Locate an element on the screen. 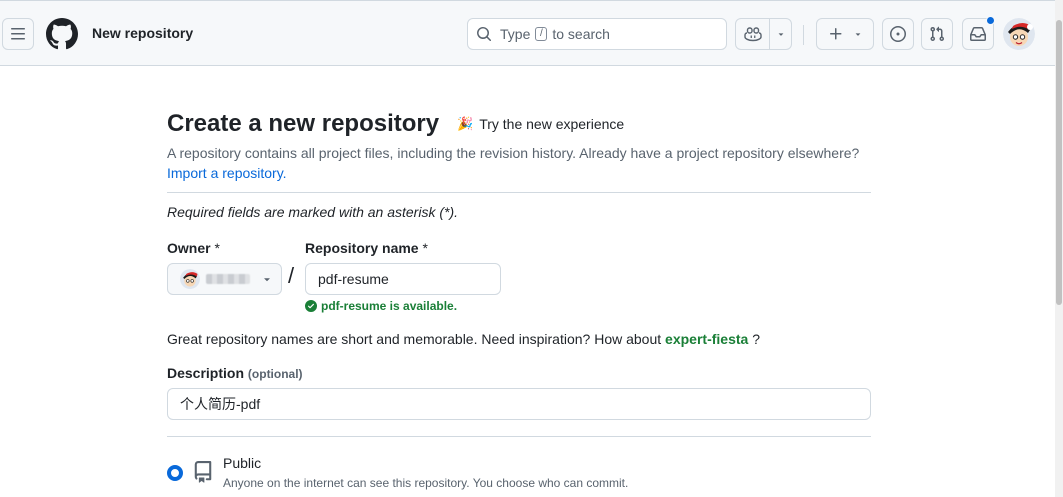 The width and height of the screenshot is (1063, 497). page-context-title: New repository is located at coordinates (142, 33).